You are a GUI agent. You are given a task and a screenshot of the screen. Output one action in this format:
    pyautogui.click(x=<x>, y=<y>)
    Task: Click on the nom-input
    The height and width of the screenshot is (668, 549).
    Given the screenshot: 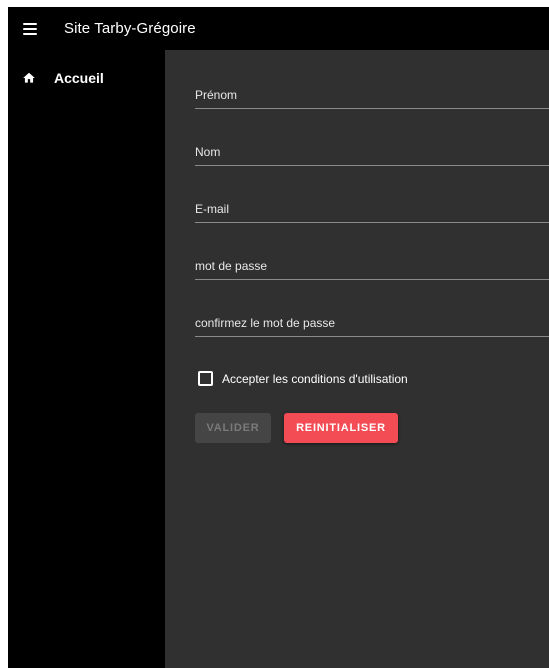 What is the action you would take?
    pyautogui.click(x=372, y=152)
    